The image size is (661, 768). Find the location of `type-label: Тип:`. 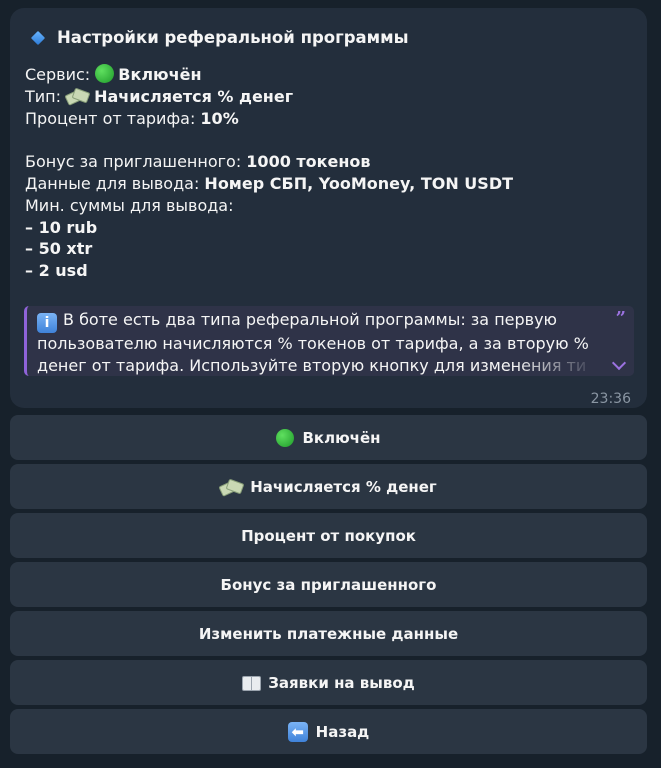

type-label: Тип: is located at coordinates (46, 96).